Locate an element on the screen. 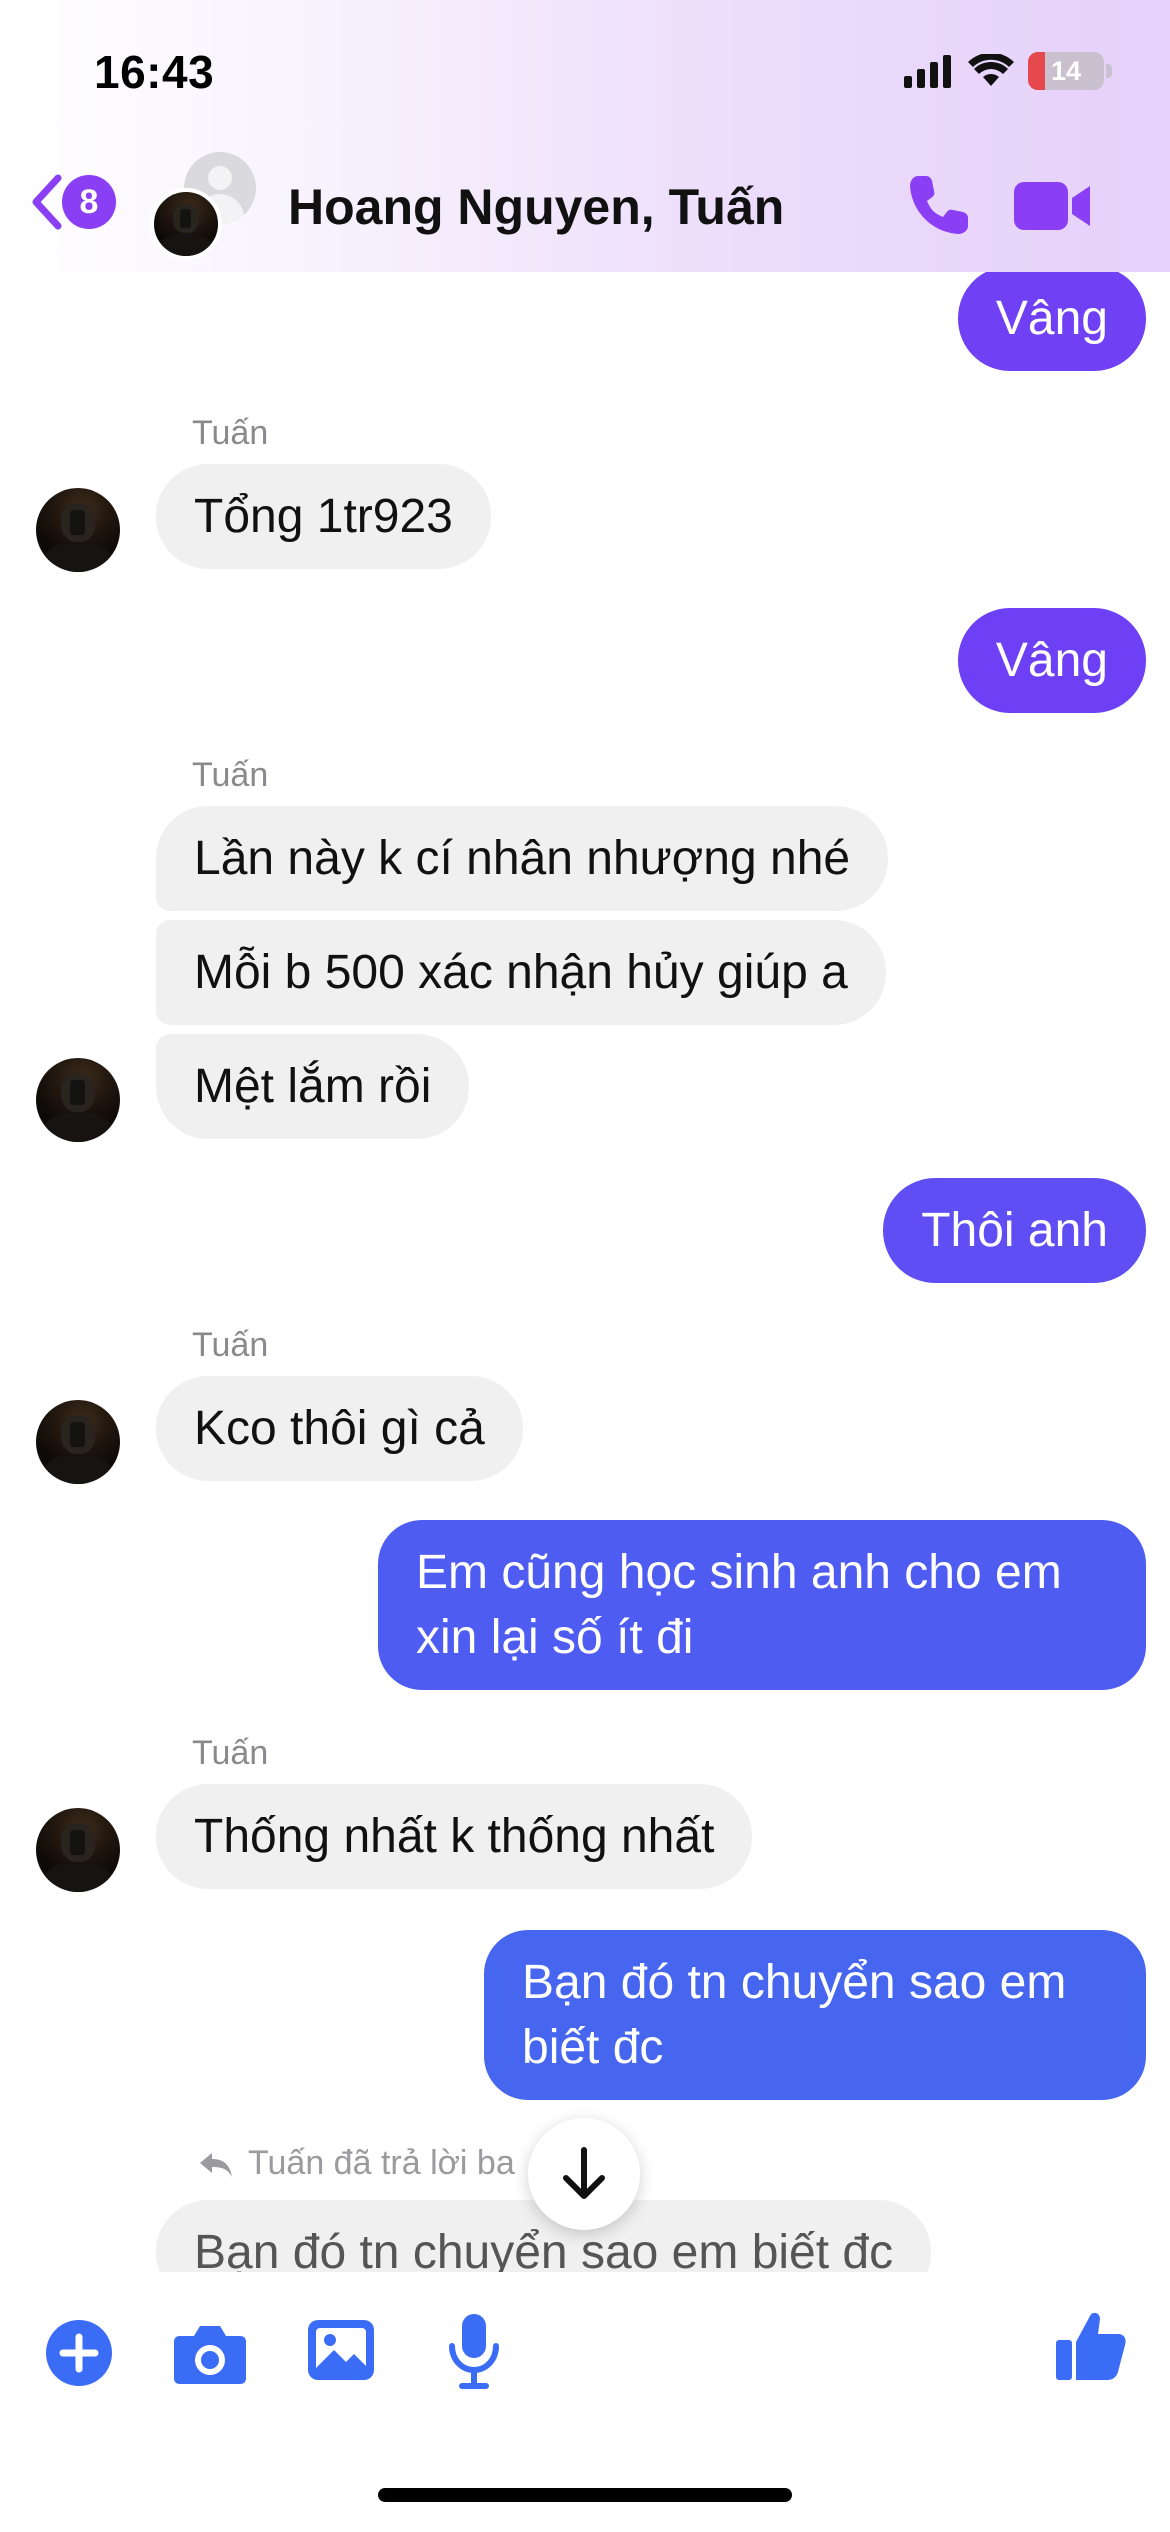  more-actions-button is located at coordinates (79, 2355).